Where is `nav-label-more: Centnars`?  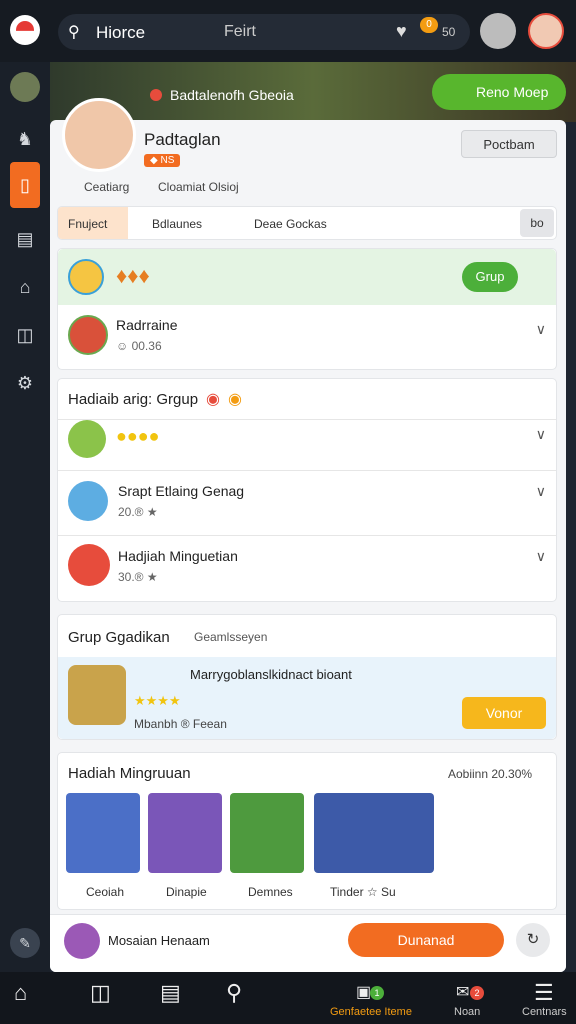 nav-label-more: Centnars is located at coordinates (544, 1012).